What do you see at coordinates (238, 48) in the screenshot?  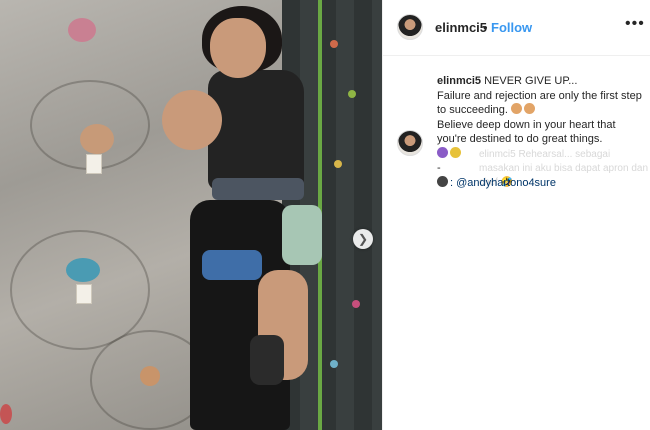 I see `climber-face` at bounding box center [238, 48].